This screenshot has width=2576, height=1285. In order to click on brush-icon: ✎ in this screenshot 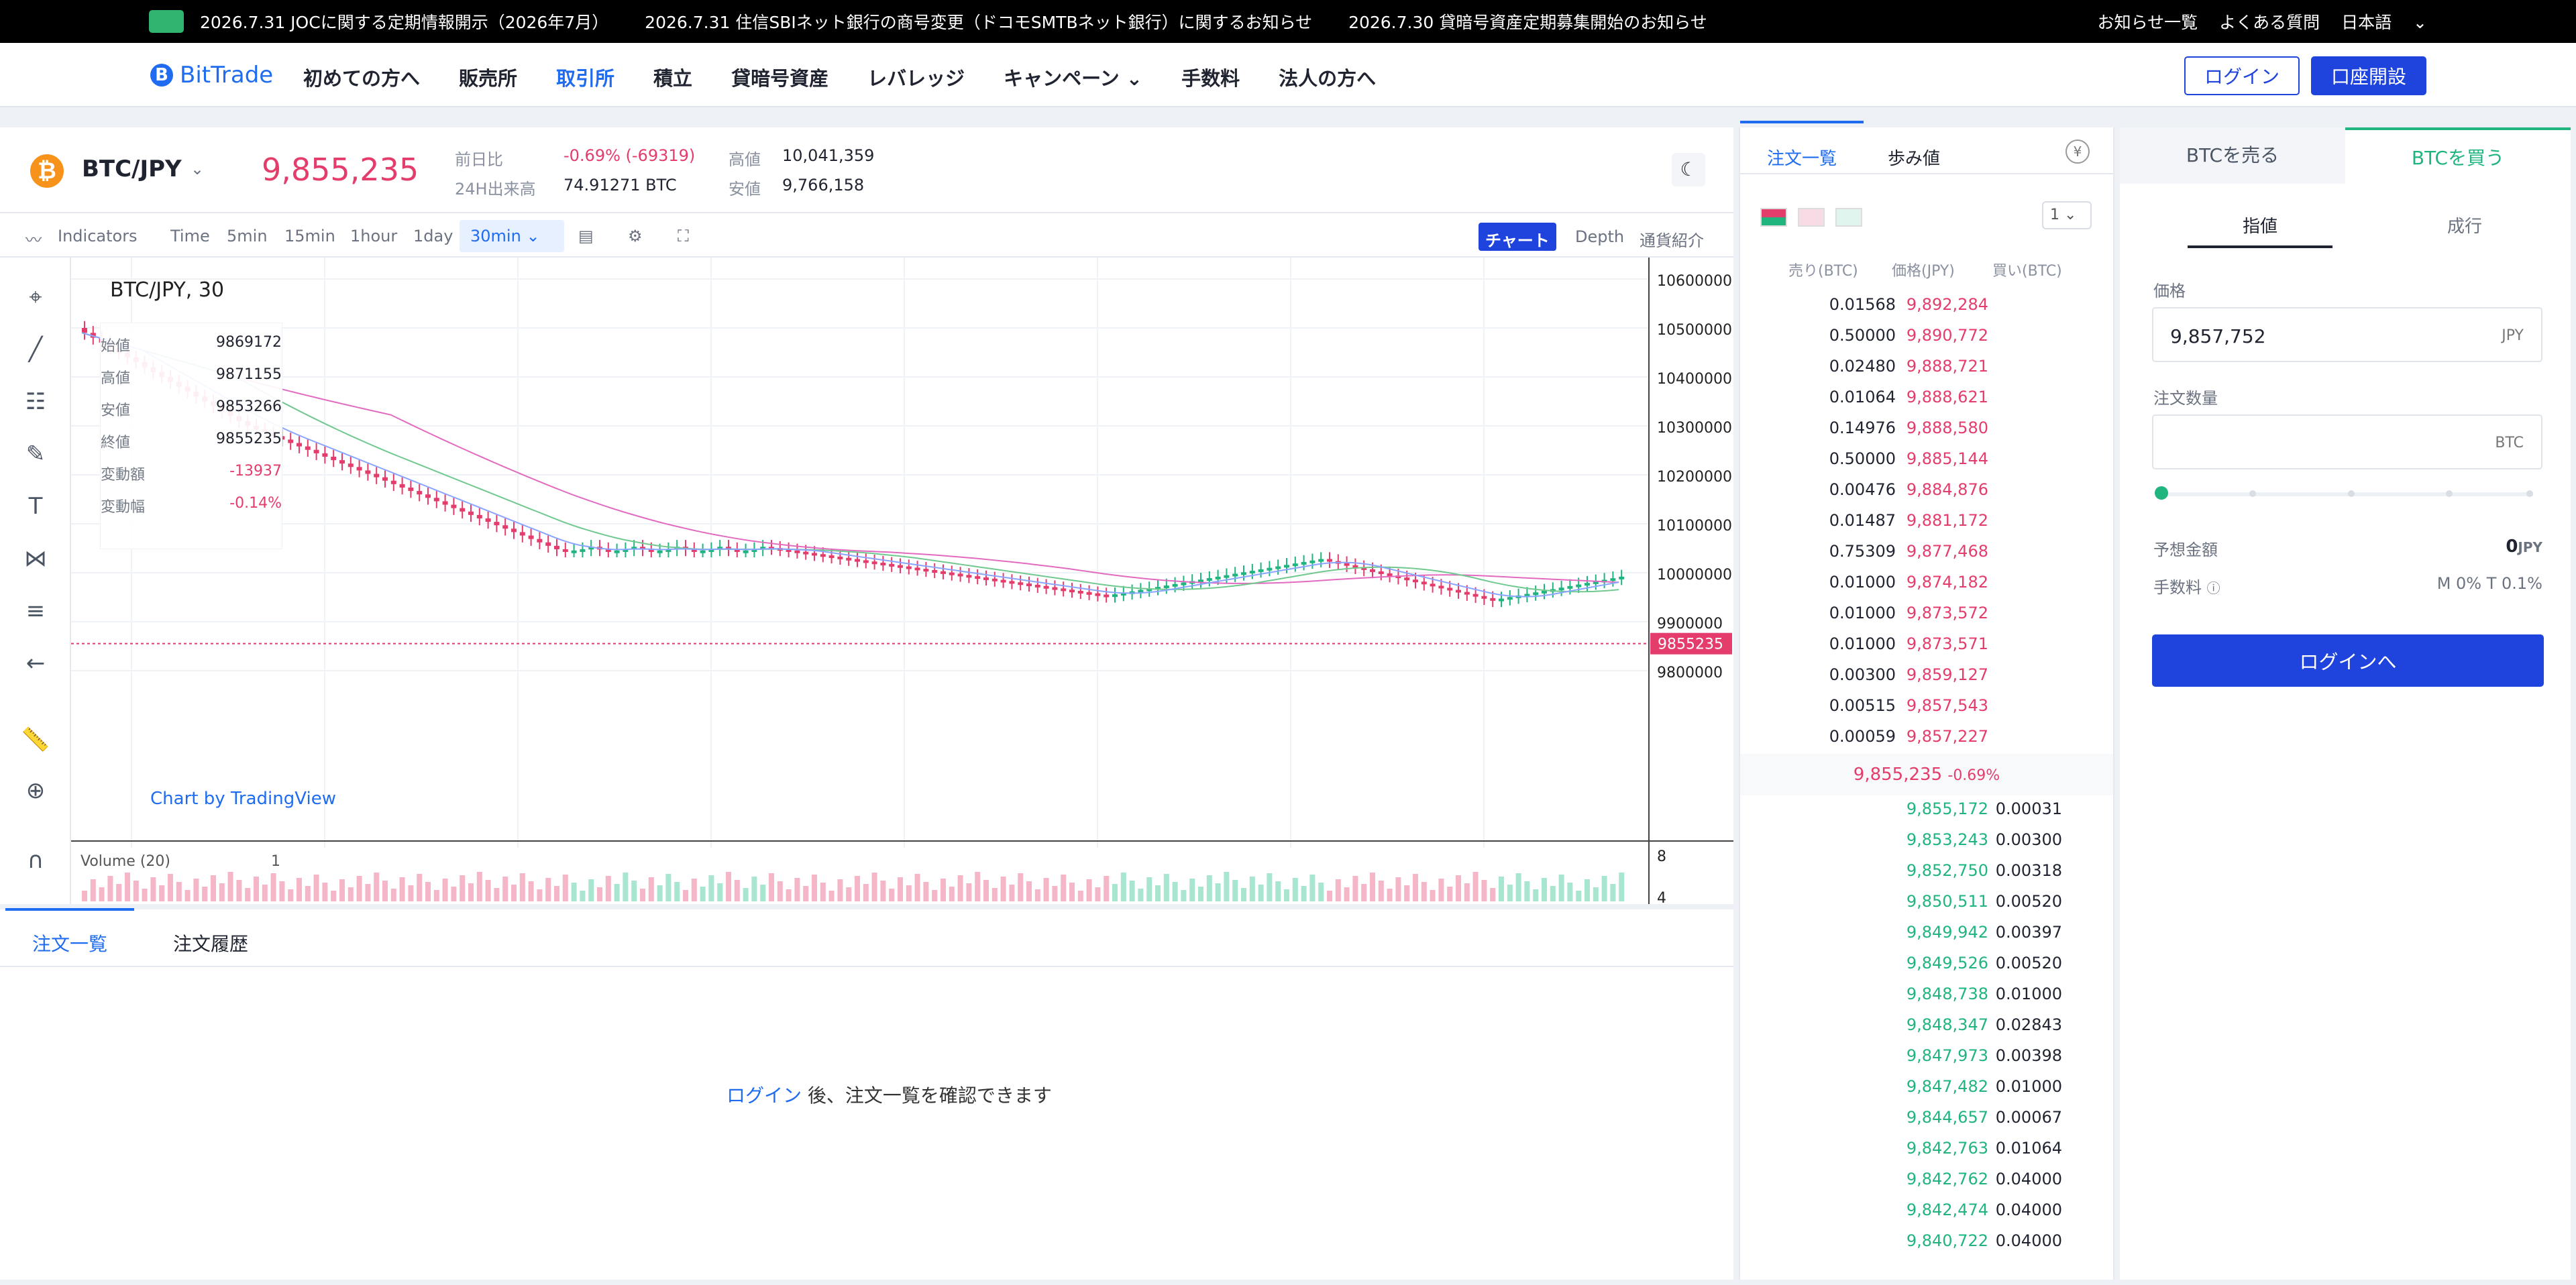, I will do `click(35, 454)`.